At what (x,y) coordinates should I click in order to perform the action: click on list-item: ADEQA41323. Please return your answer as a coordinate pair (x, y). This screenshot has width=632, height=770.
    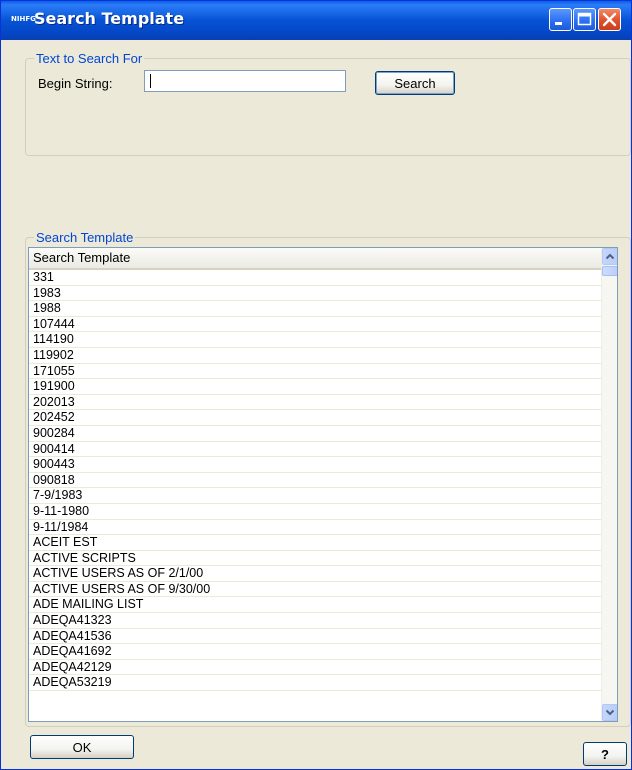
    Looking at the image, I should click on (315, 621).